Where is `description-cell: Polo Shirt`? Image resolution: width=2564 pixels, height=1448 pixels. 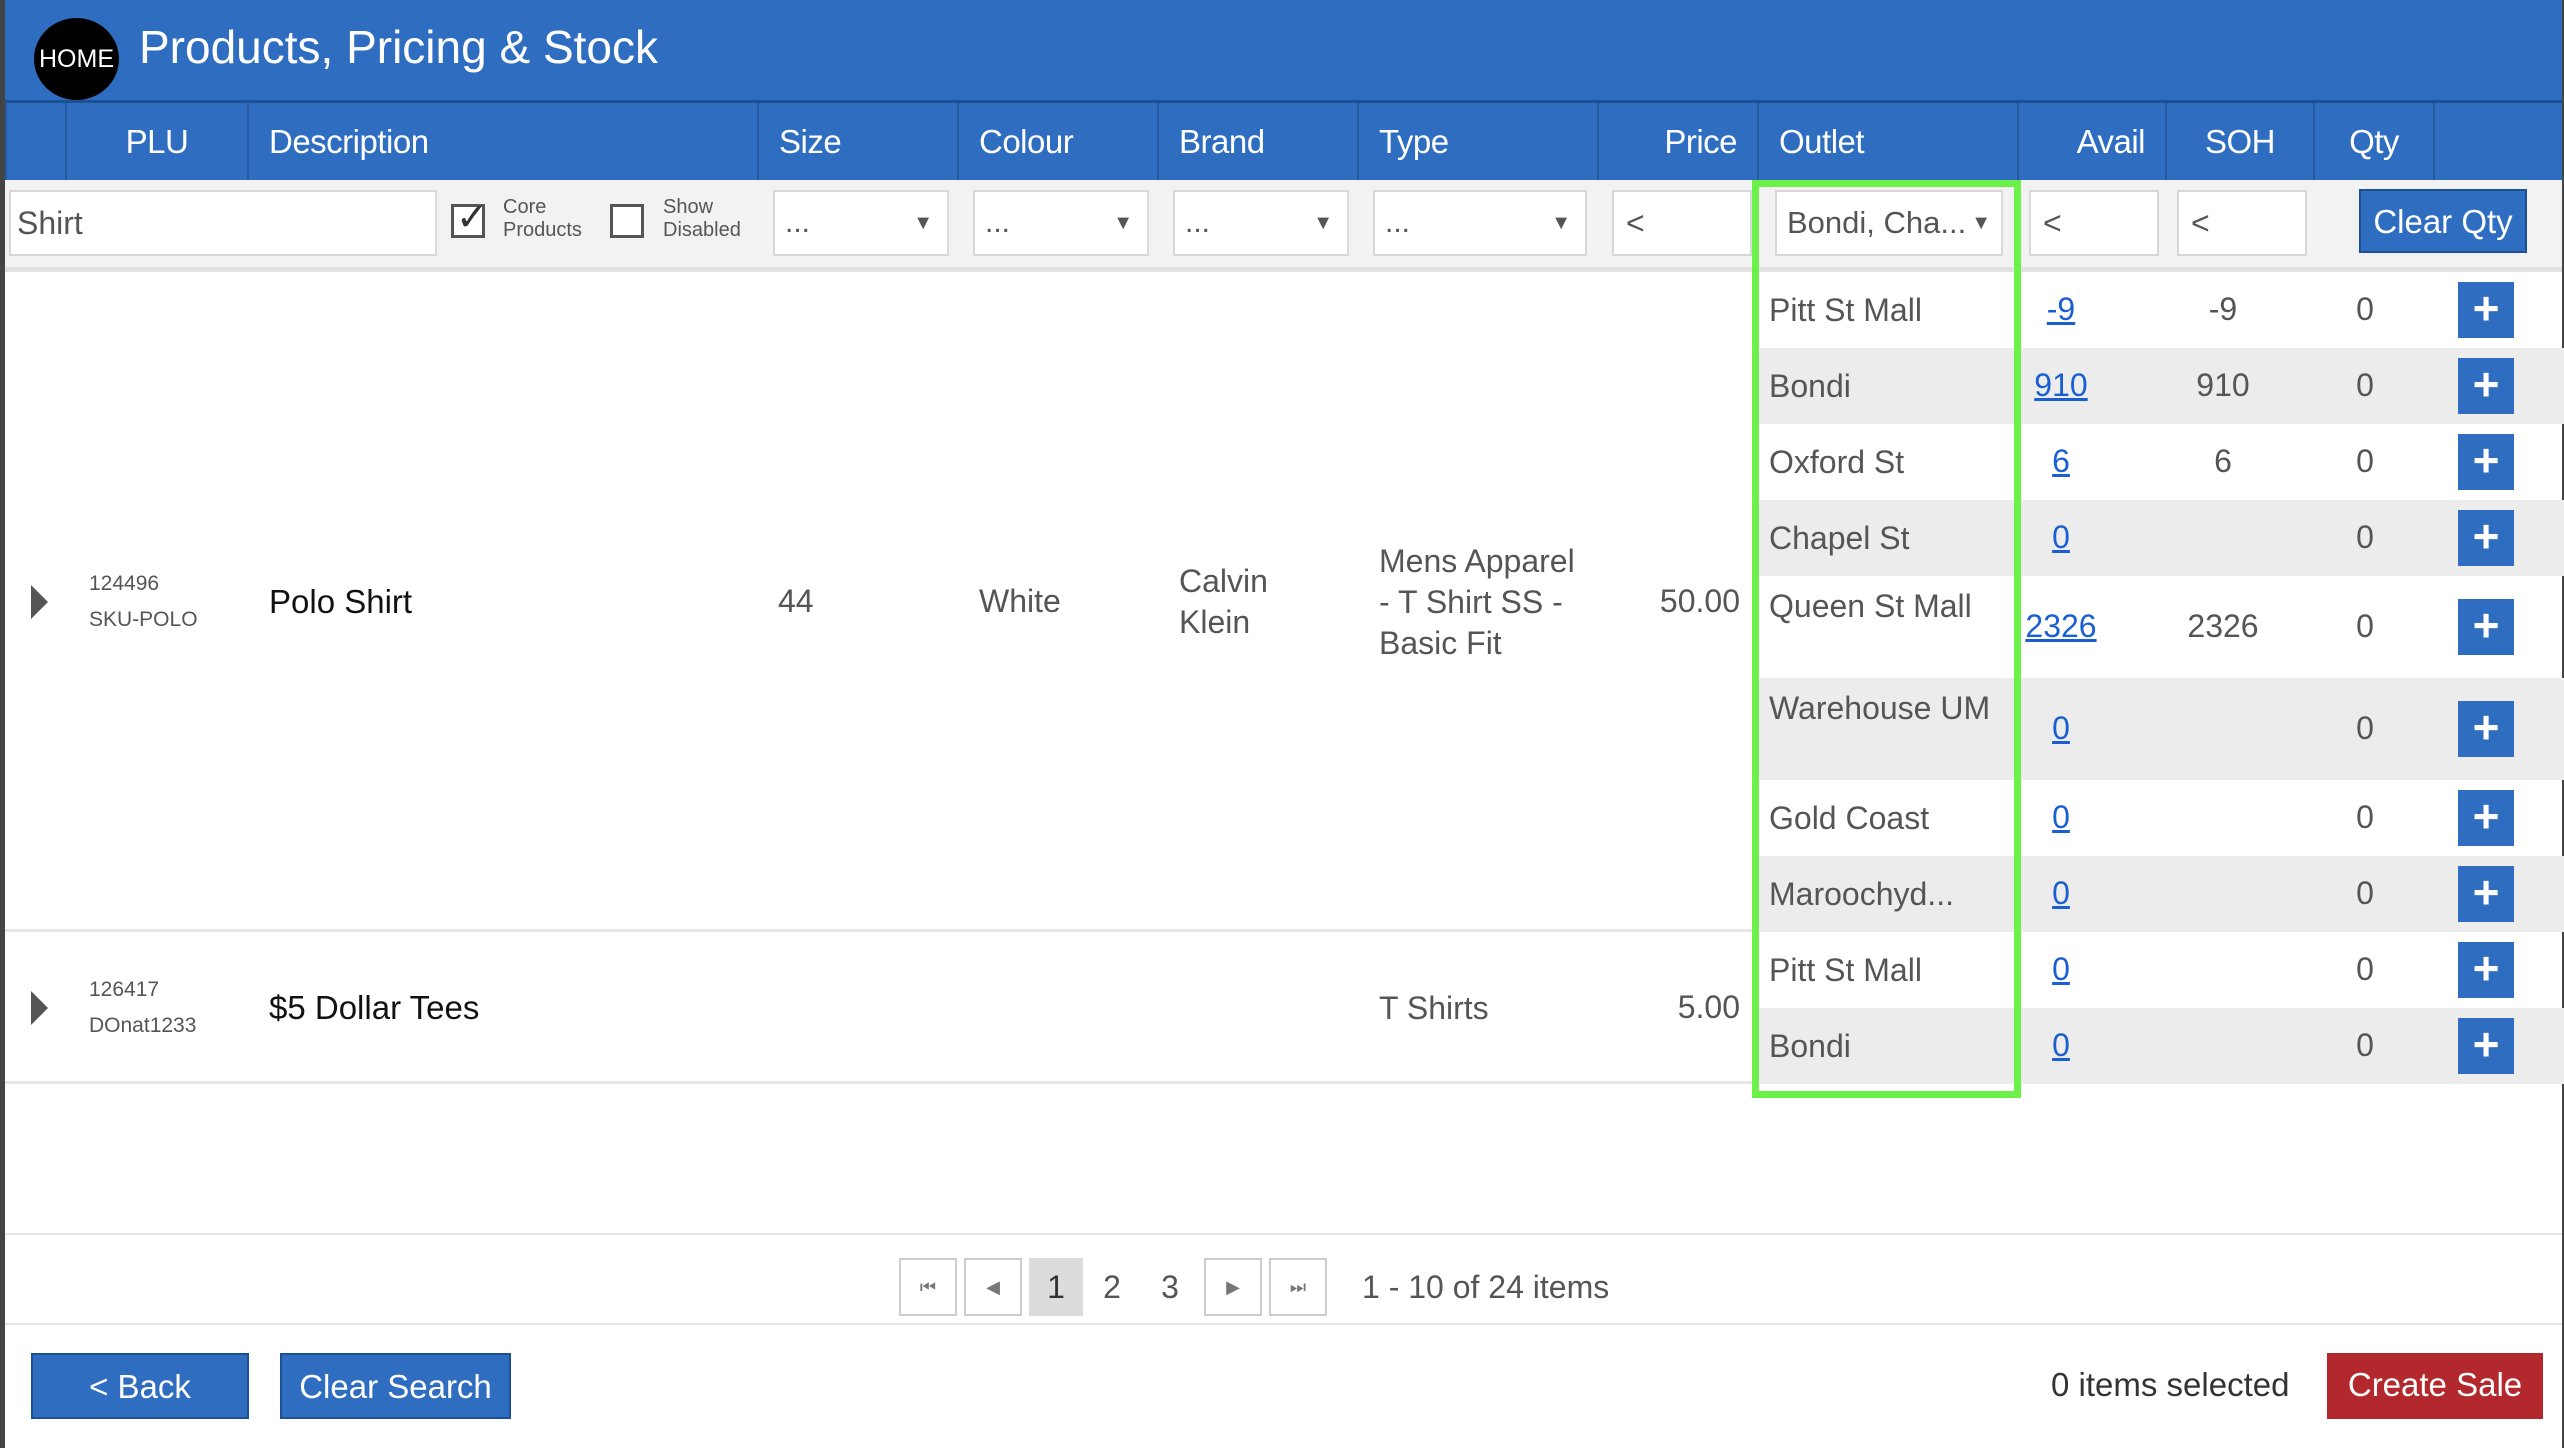
description-cell: Polo Shirt is located at coordinates (341, 601).